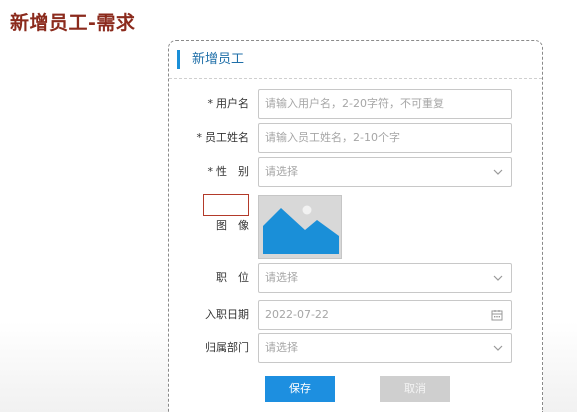 The height and width of the screenshot is (412, 577). I want to click on hire-date-label: 入职日期, so click(227, 314).